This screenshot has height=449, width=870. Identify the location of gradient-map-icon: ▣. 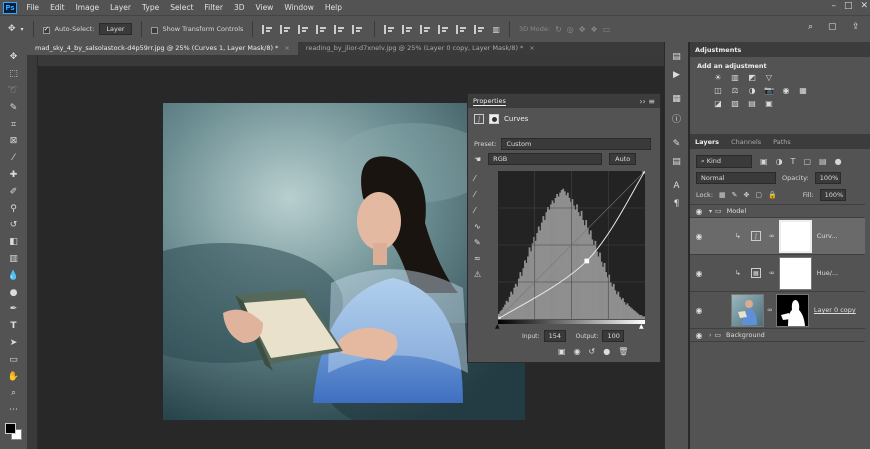
(769, 104).